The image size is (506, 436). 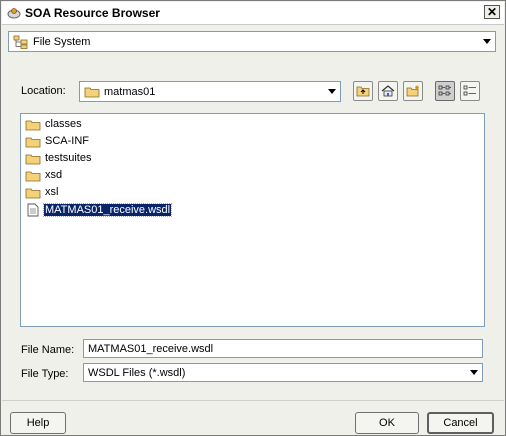 I want to click on close-button: ✕, so click(x=492, y=12).